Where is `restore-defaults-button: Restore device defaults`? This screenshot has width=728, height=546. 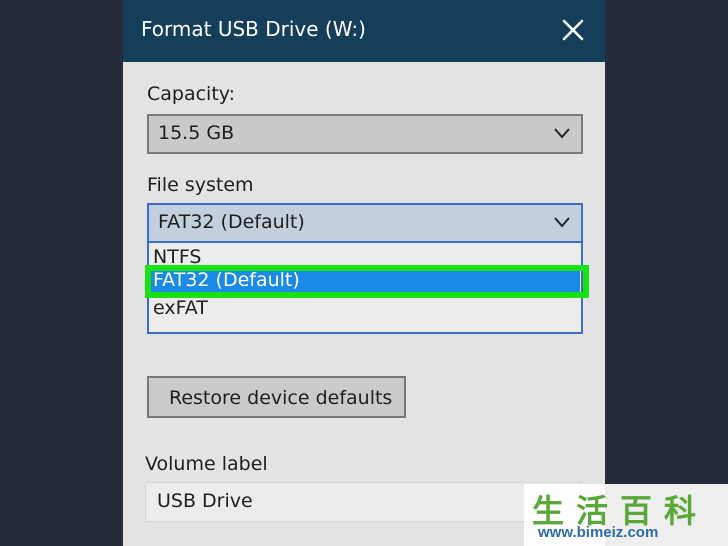
restore-defaults-button: Restore device defaults is located at coordinates (276, 397).